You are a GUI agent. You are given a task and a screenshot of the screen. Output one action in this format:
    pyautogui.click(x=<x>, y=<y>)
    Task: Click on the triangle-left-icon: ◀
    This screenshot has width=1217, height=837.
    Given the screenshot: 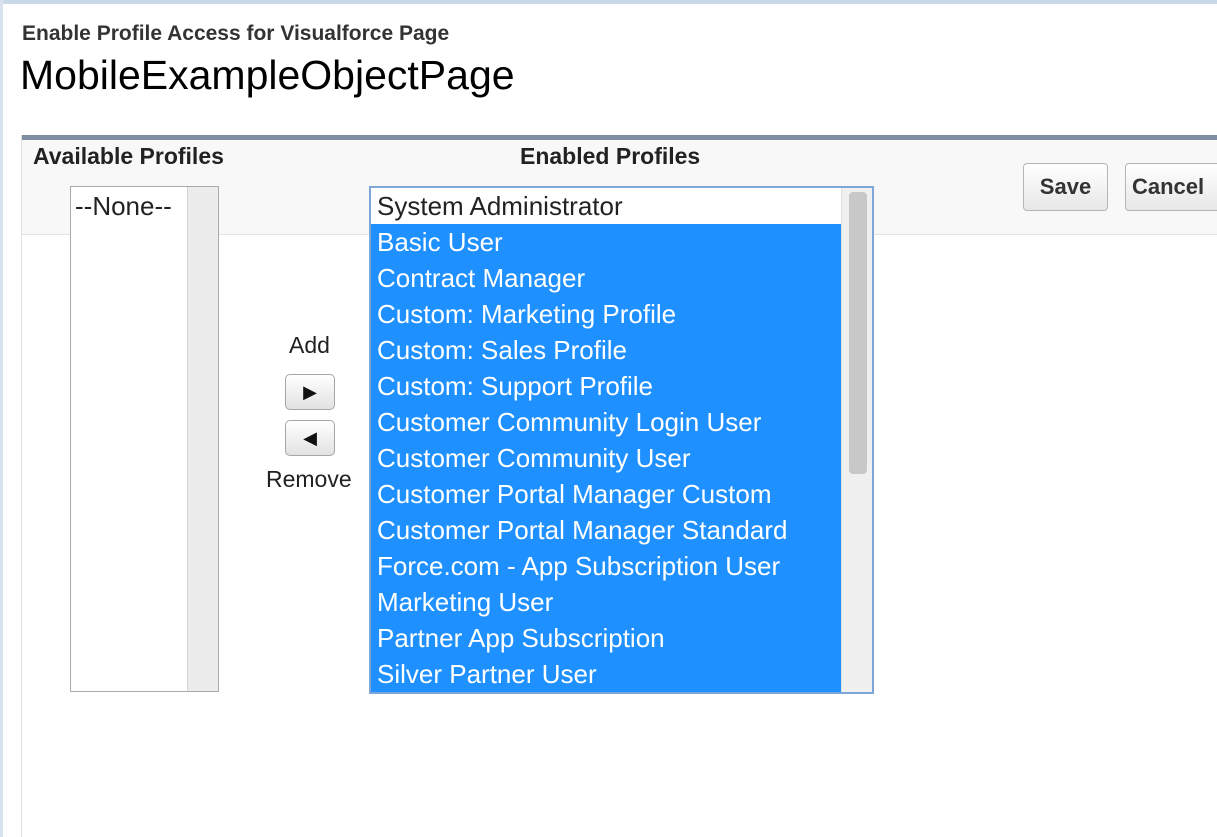 What is the action you would take?
    pyautogui.click(x=310, y=438)
    